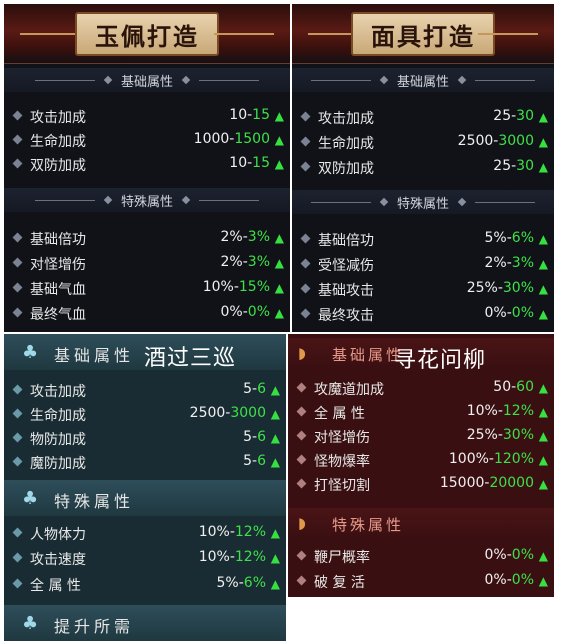 The width and height of the screenshot is (564, 641). I want to click on stat-label: 双防加成, so click(346, 169).